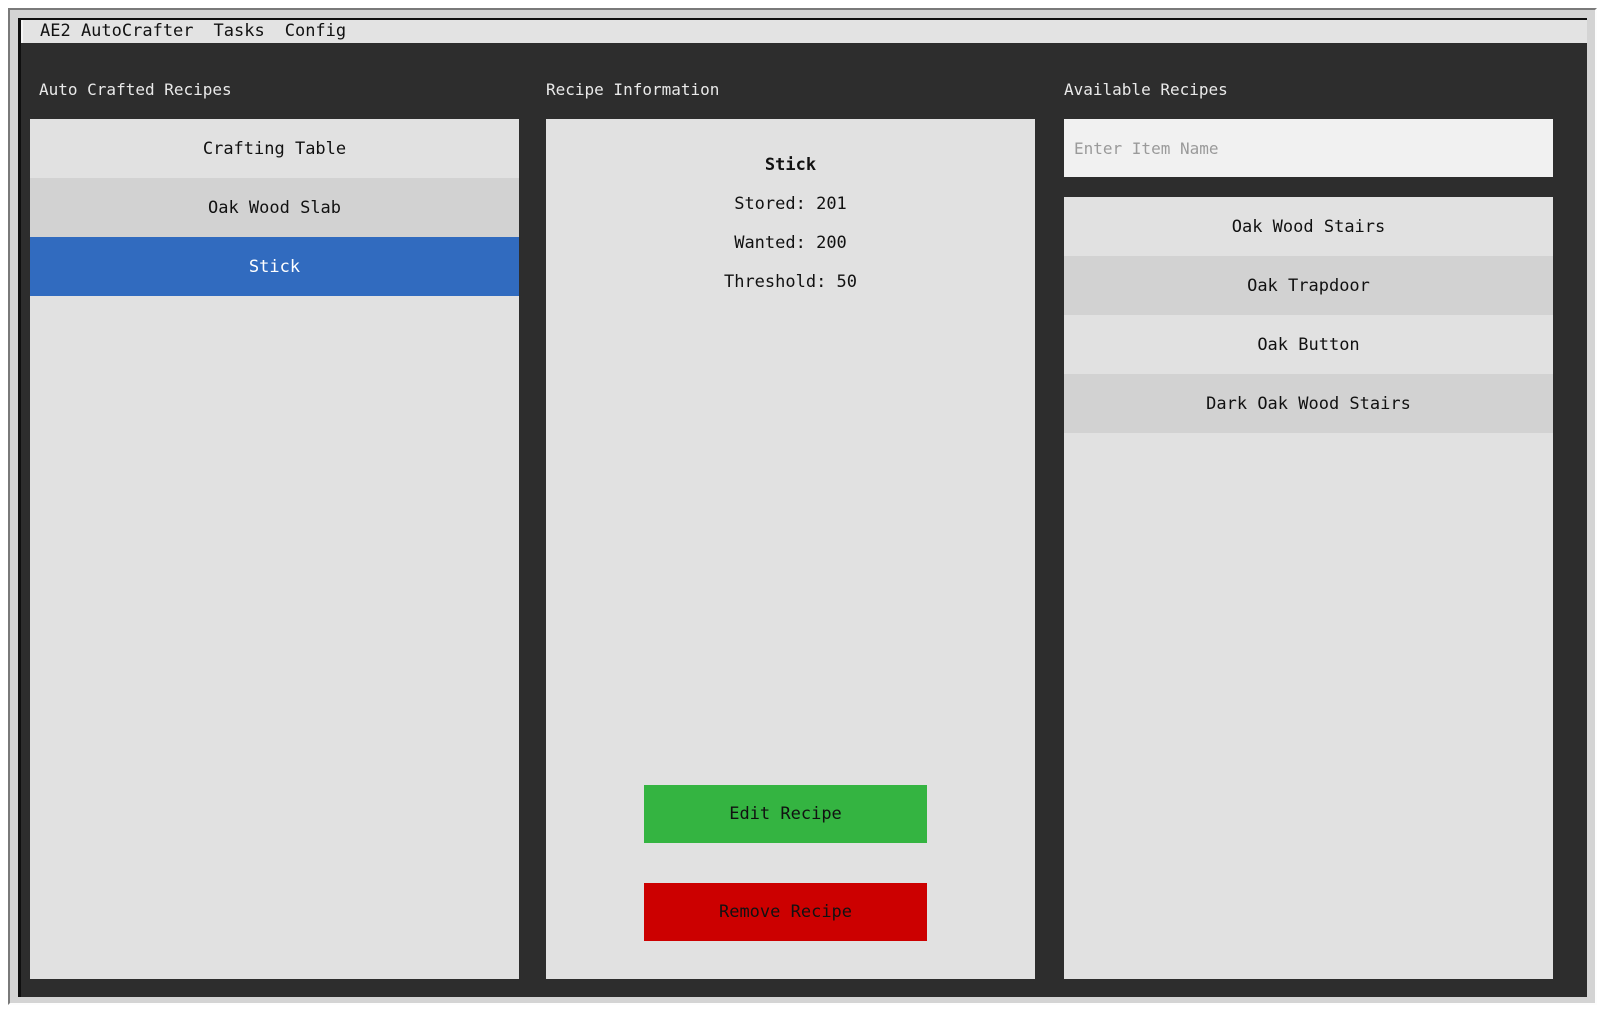 This screenshot has height=1015, width=1607. I want to click on recipe-wanted: Wanted: 200, so click(790, 243).